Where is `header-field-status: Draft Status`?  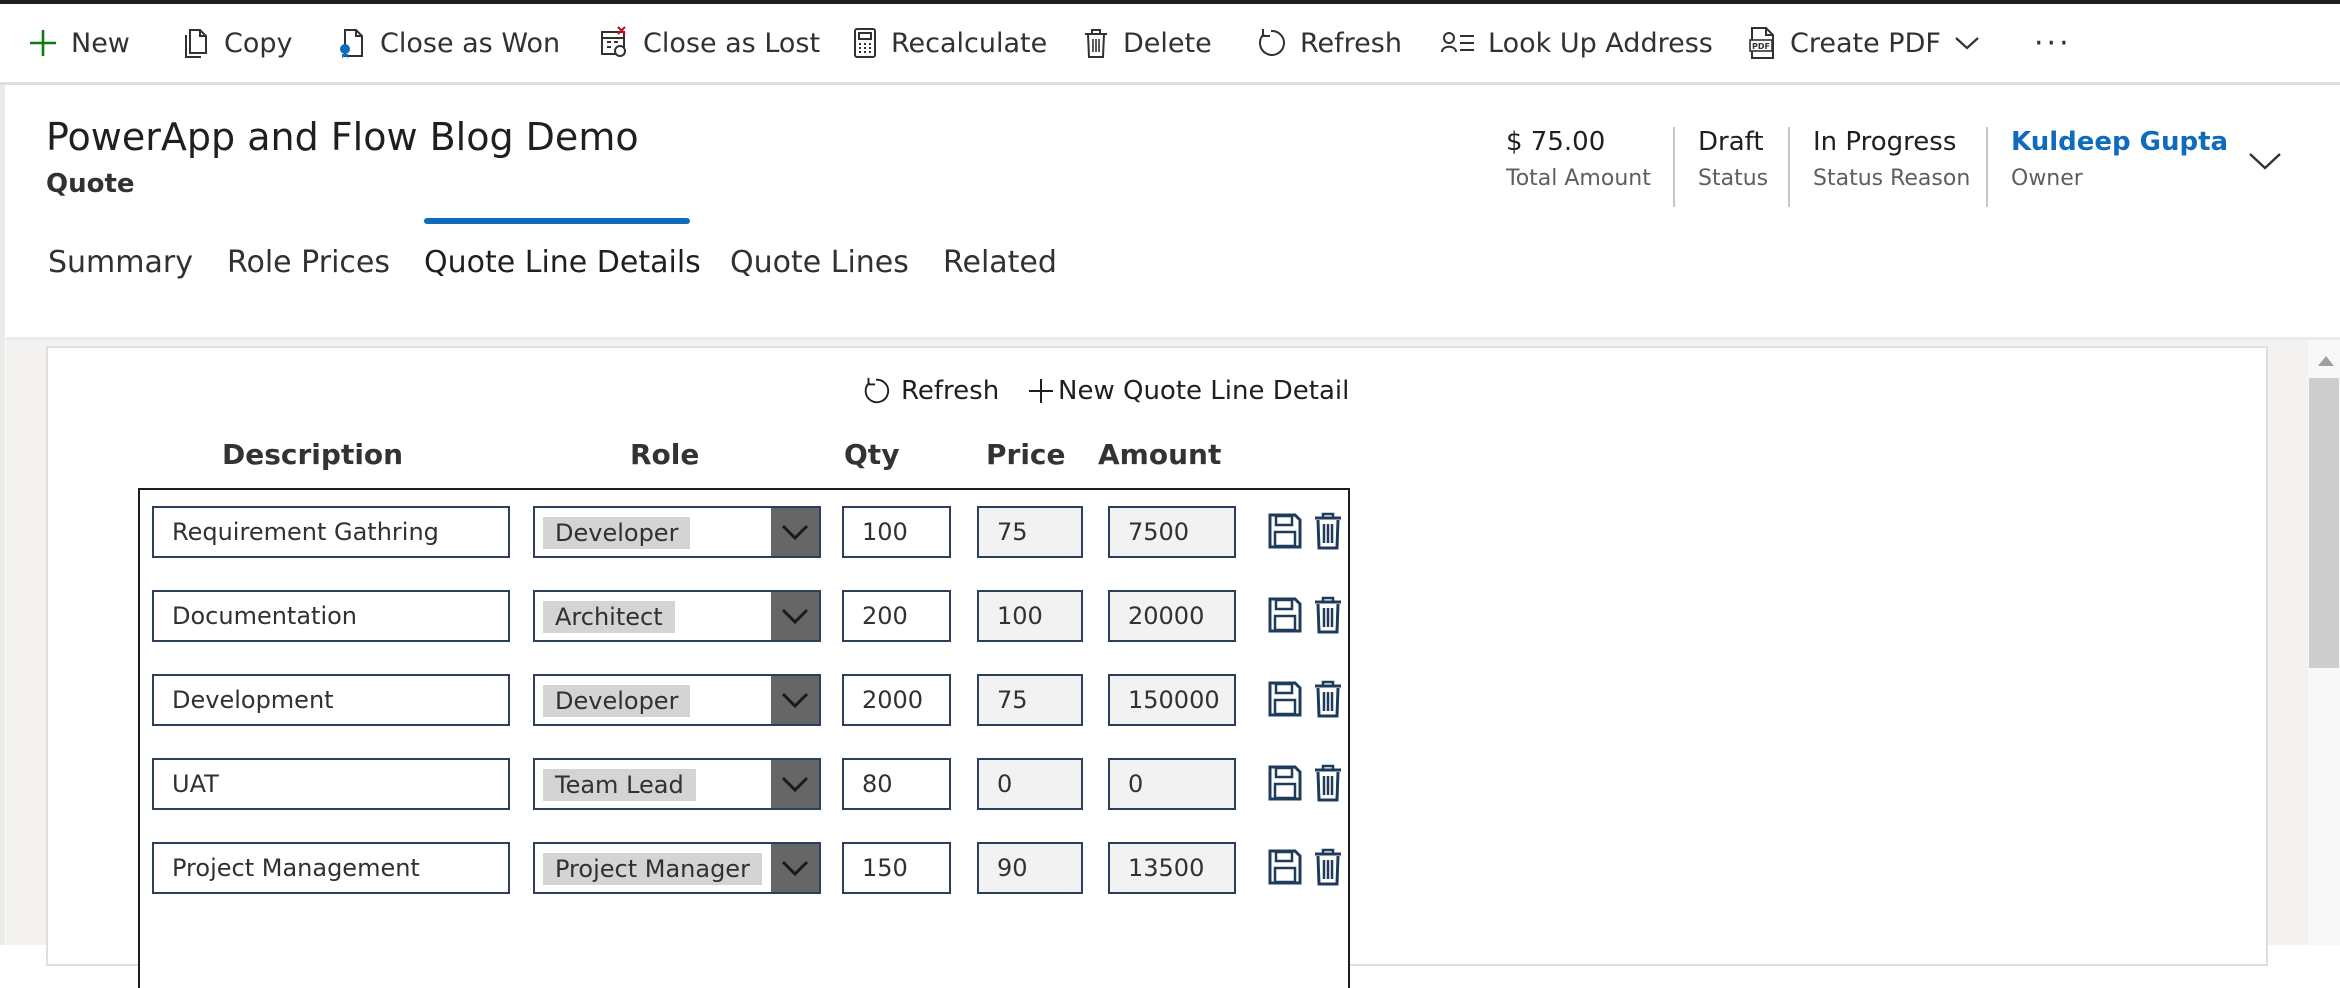 header-field-status: Draft Status is located at coordinates (1733, 159).